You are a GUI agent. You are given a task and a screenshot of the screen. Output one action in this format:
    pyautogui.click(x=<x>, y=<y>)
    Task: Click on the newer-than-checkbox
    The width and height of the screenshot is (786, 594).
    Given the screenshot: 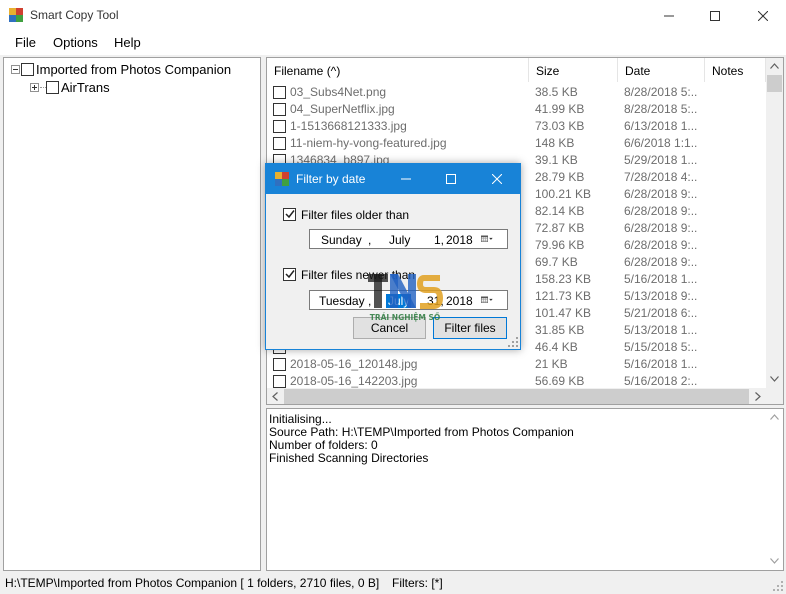 What is the action you would take?
    pyautogui.click(x=289, y=274)
    